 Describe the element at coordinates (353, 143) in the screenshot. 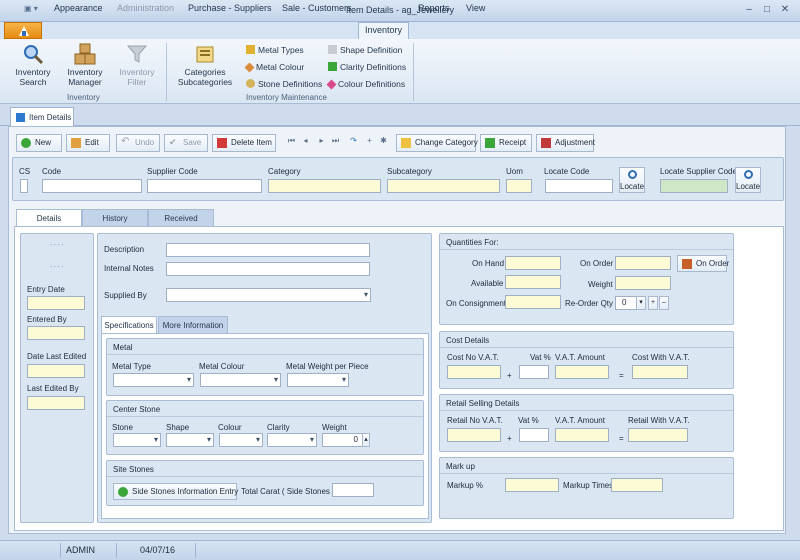

I see `refresh-icon: ↷` at that location.